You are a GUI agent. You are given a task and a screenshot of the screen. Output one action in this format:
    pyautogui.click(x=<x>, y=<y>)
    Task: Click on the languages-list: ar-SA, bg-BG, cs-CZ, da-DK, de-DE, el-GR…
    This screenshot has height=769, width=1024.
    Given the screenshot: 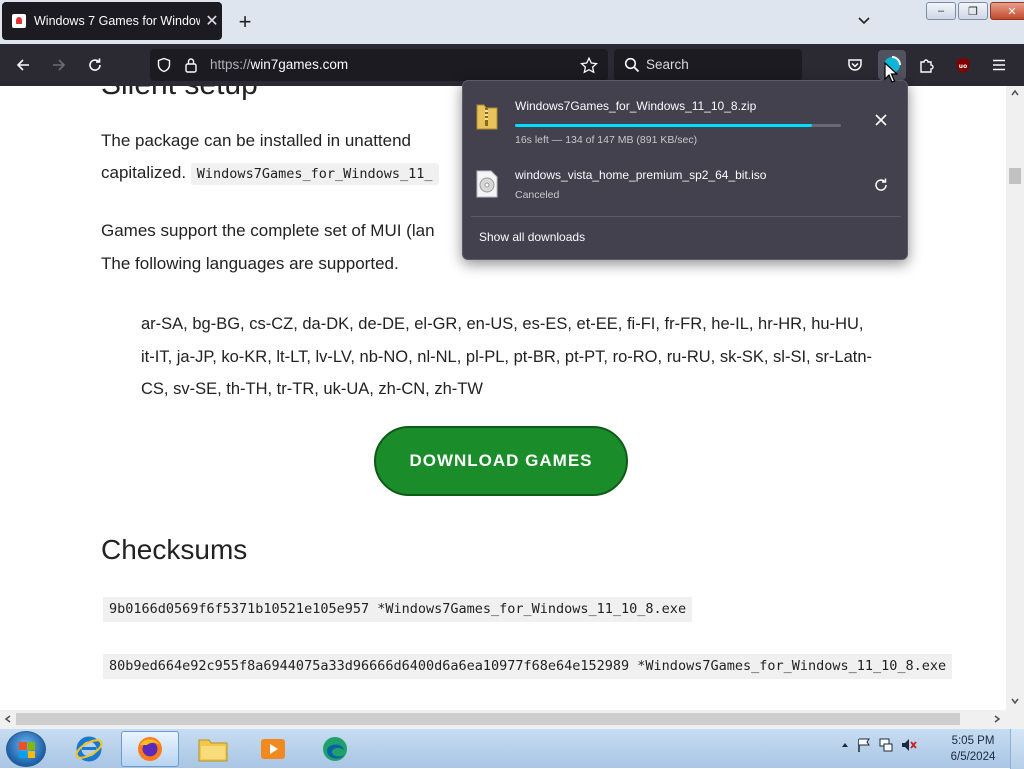 What is the action you would take?
    pyautogui.click(x=507, y=356)
    